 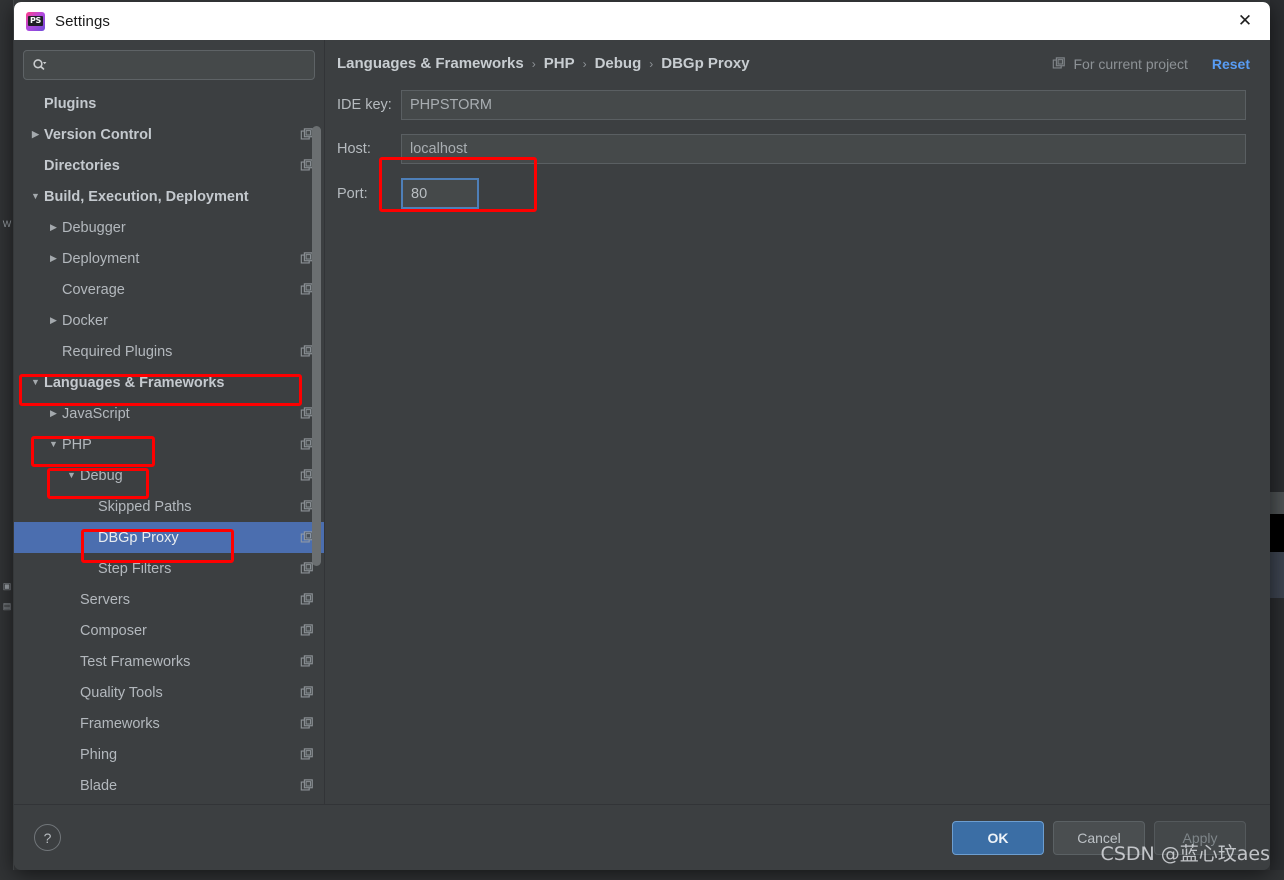 I want to click on sidebar-item-plugins: Plugins, so click(x=169, y=103).